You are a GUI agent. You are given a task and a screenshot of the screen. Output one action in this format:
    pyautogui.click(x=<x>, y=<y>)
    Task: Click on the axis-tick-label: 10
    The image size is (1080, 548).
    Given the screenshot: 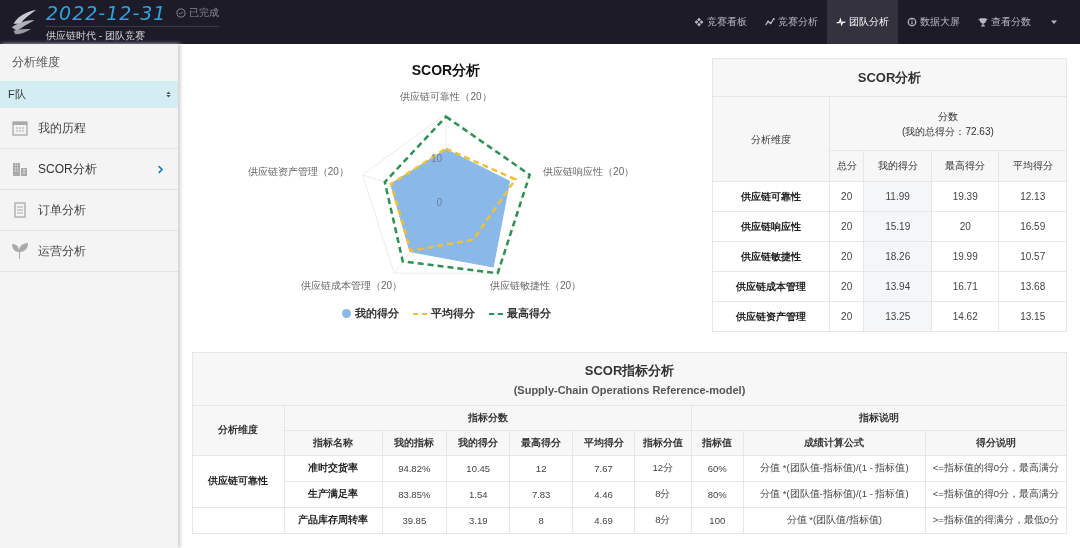 What is the action you would take?
    pyautogui.click(x=436, y=158)
    